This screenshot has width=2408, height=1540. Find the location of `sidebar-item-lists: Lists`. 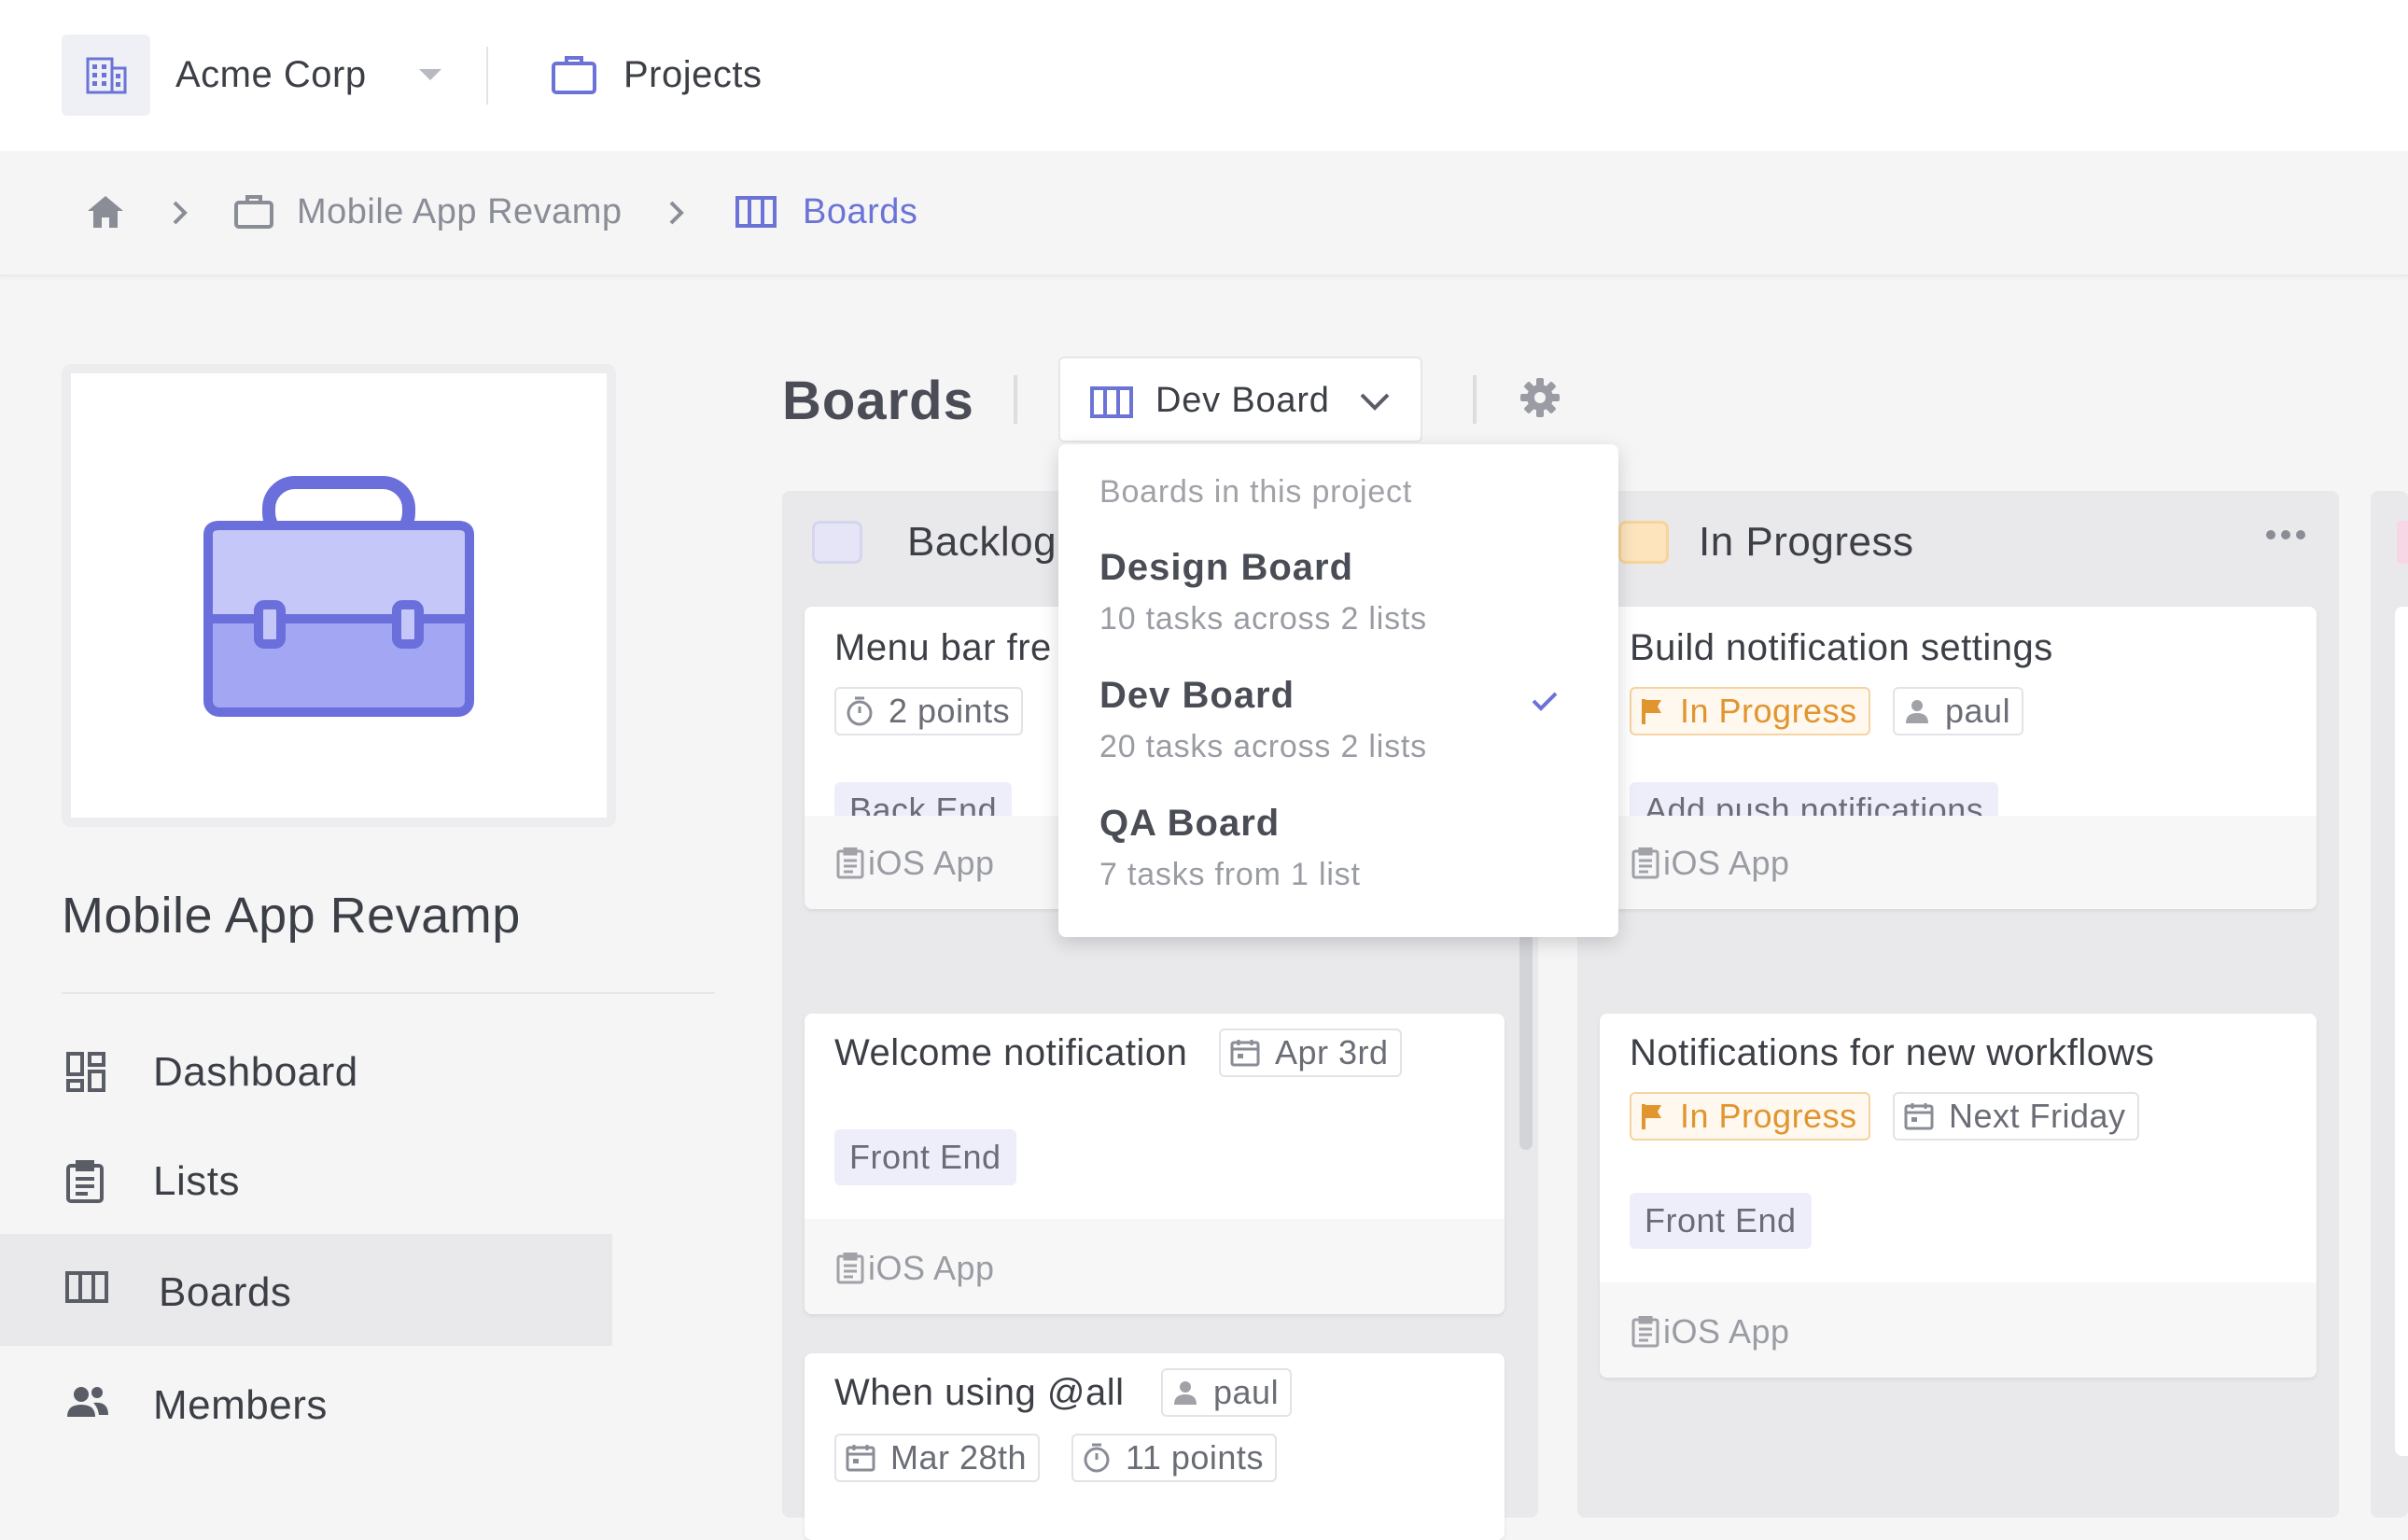

sidebar-item-lists: Lists is located at coordinates (306, 1179).